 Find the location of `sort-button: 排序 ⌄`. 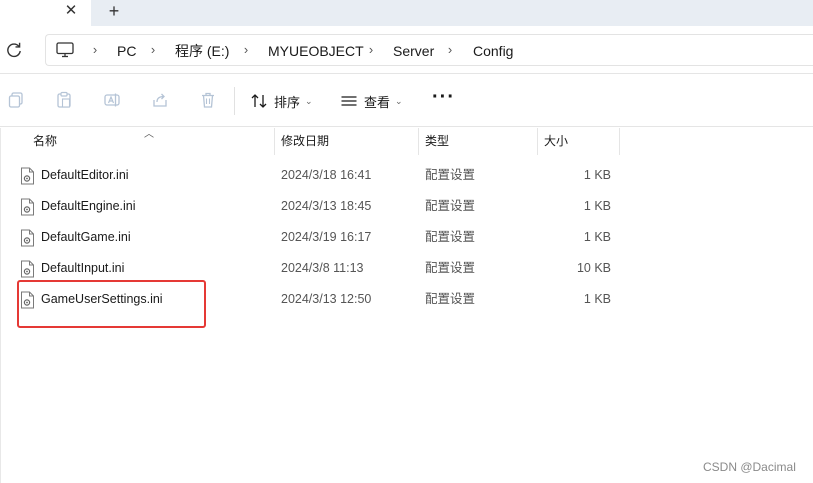

sort-button: 排序 ⌄ is located at coordinates (281, 101).